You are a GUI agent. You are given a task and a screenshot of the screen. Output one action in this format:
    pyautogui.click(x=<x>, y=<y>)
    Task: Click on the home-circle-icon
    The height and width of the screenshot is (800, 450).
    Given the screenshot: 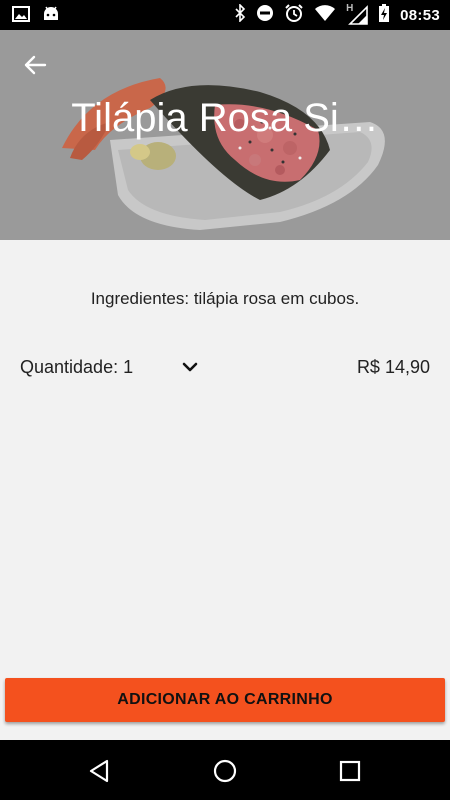 What is the action you would take?
    pyautogui.click(x=225, y=771)
    